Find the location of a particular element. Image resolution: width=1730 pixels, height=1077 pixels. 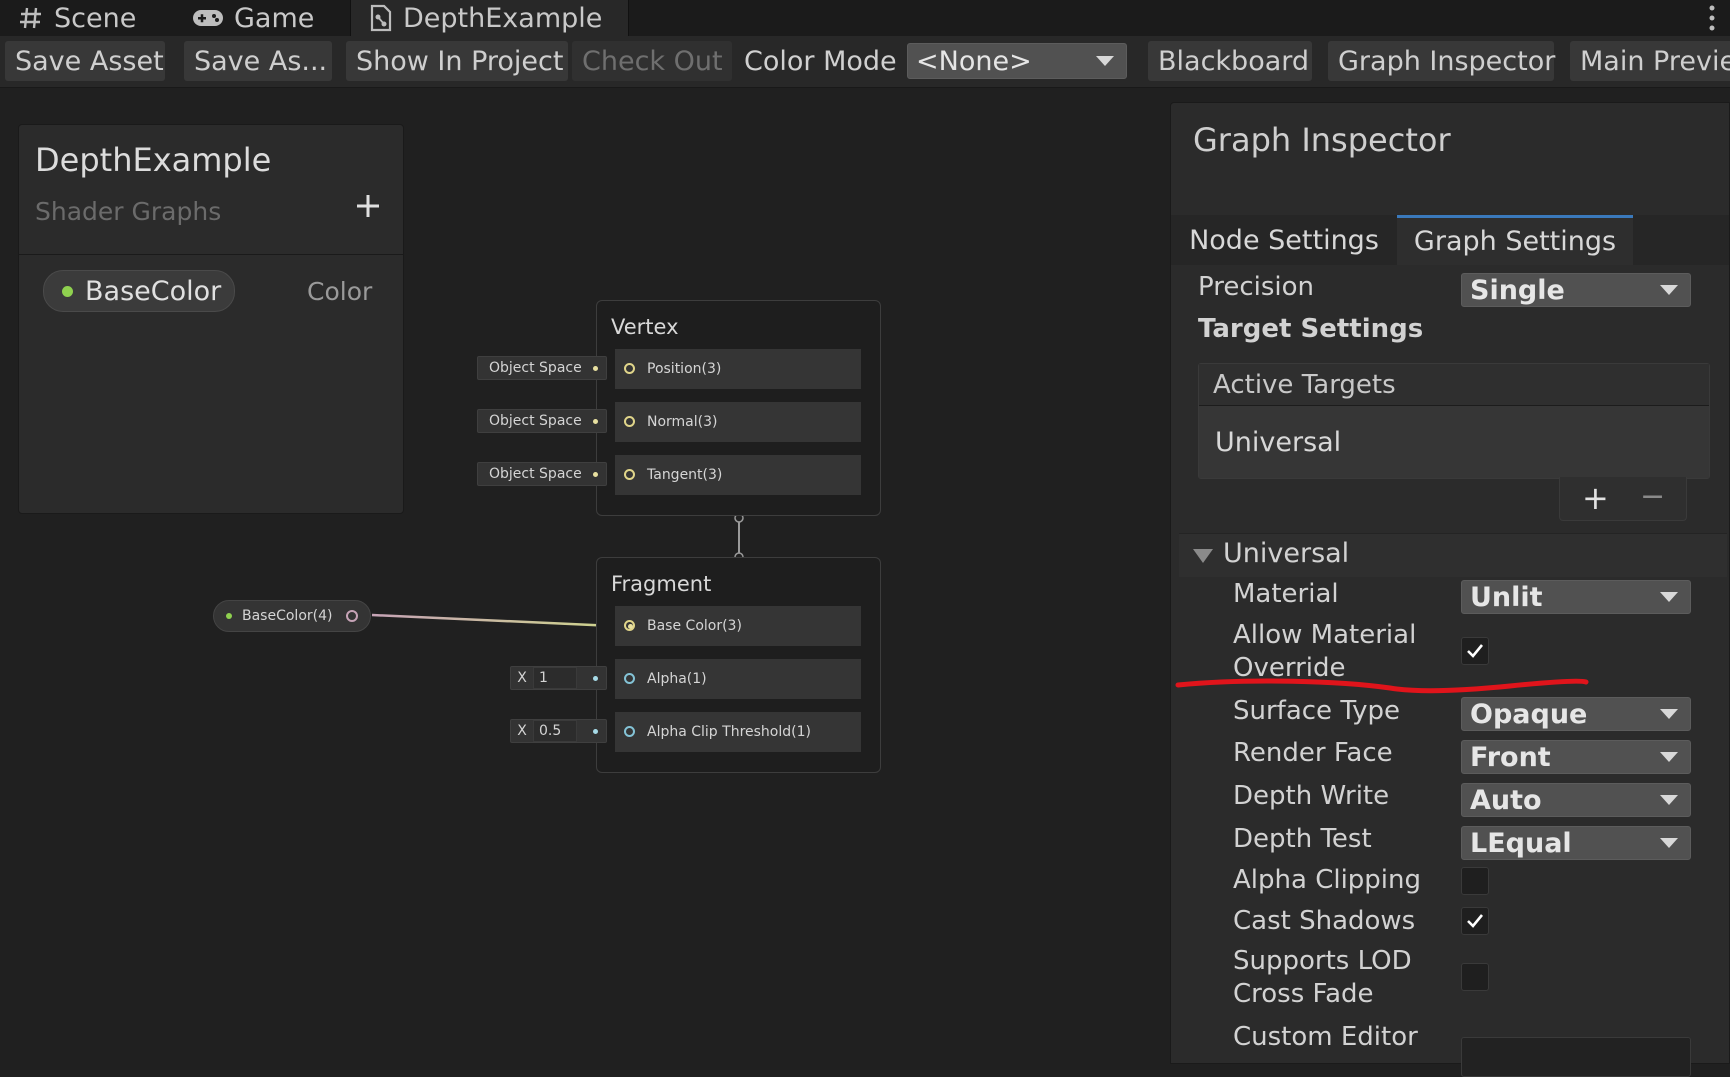

connected-dot is located at coordinates (630, 626).